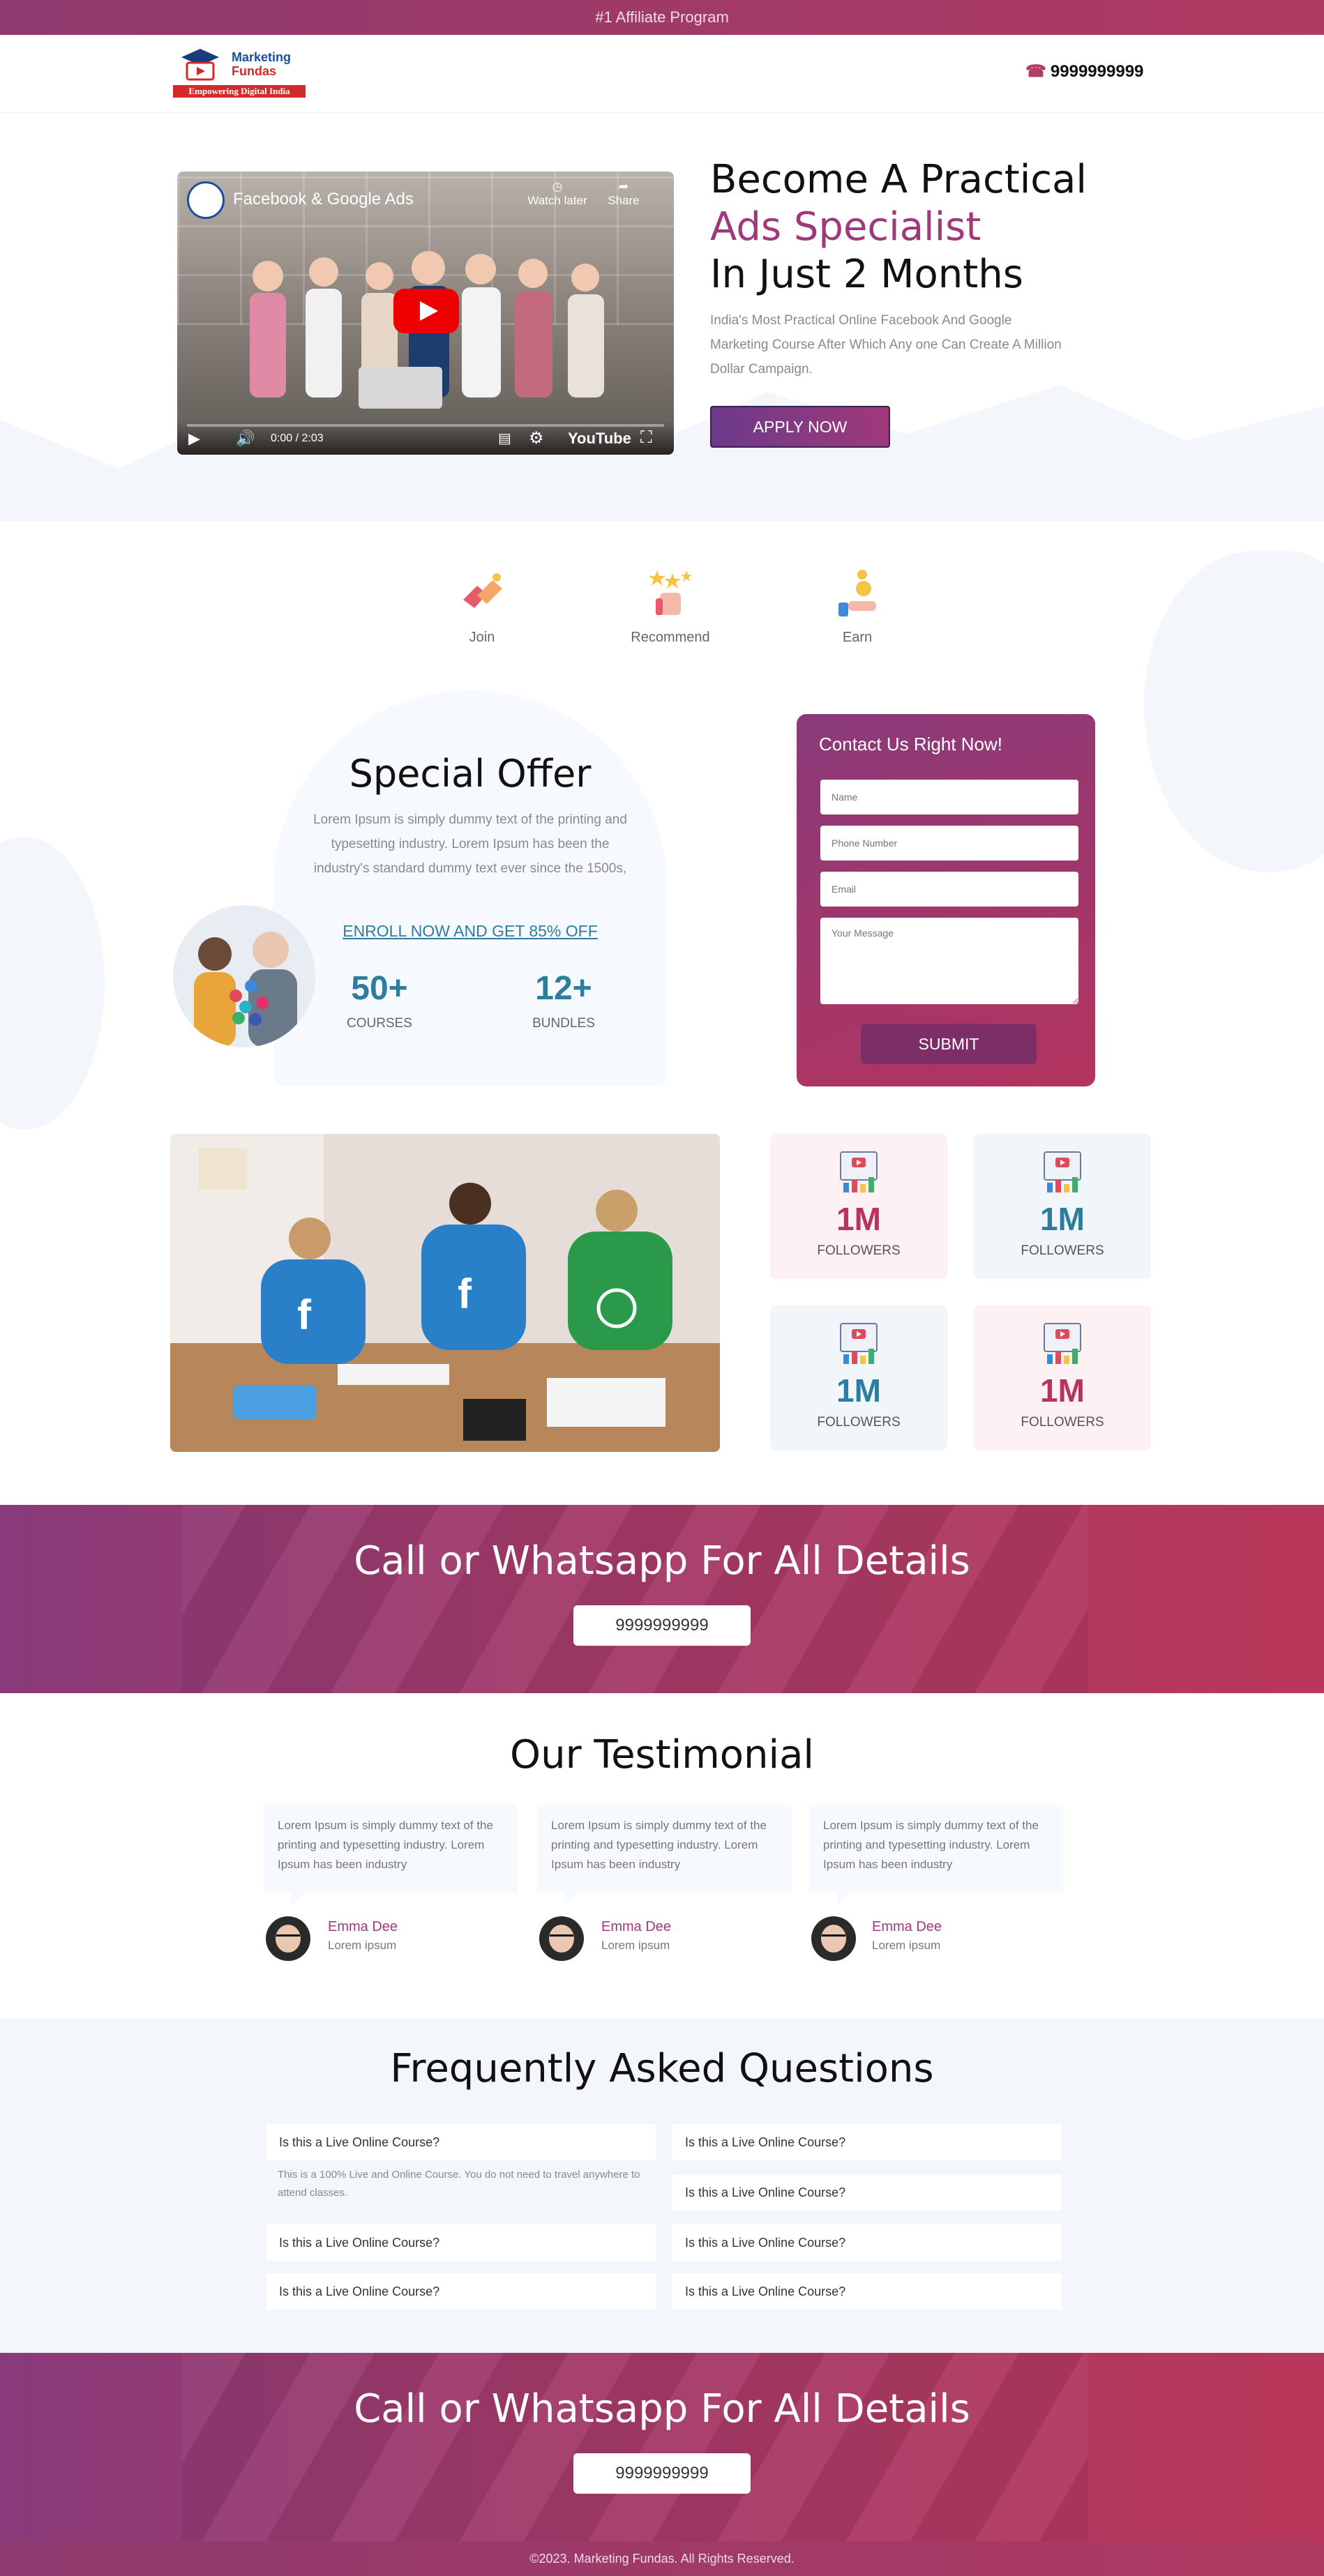 This screenshot has height=2576, width=1324. I want to click on step-earn: Earn, so click(858, 607).